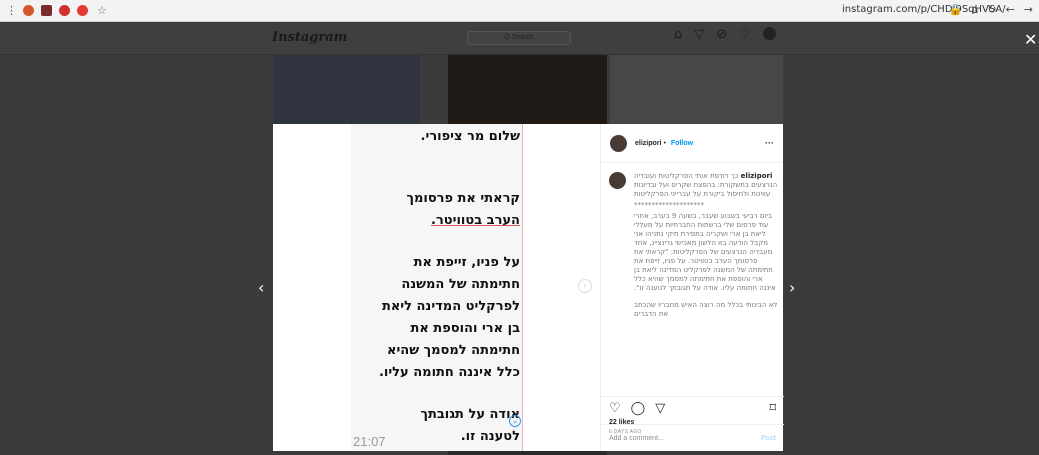  What do you see at coordinates (660, 408) in the screenshot?
I see `share-icon: ▽` at bounding box center [660, 408].